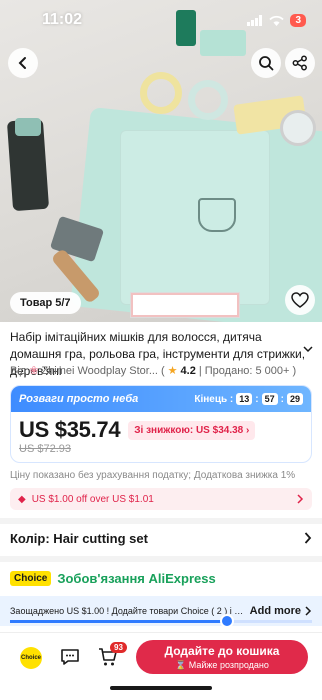 This screenshot has width=322, height=700. What do you see at coordinates (185, 305) in the screenshot?
I see `envelope-decor` at bounding box center [185, 305].